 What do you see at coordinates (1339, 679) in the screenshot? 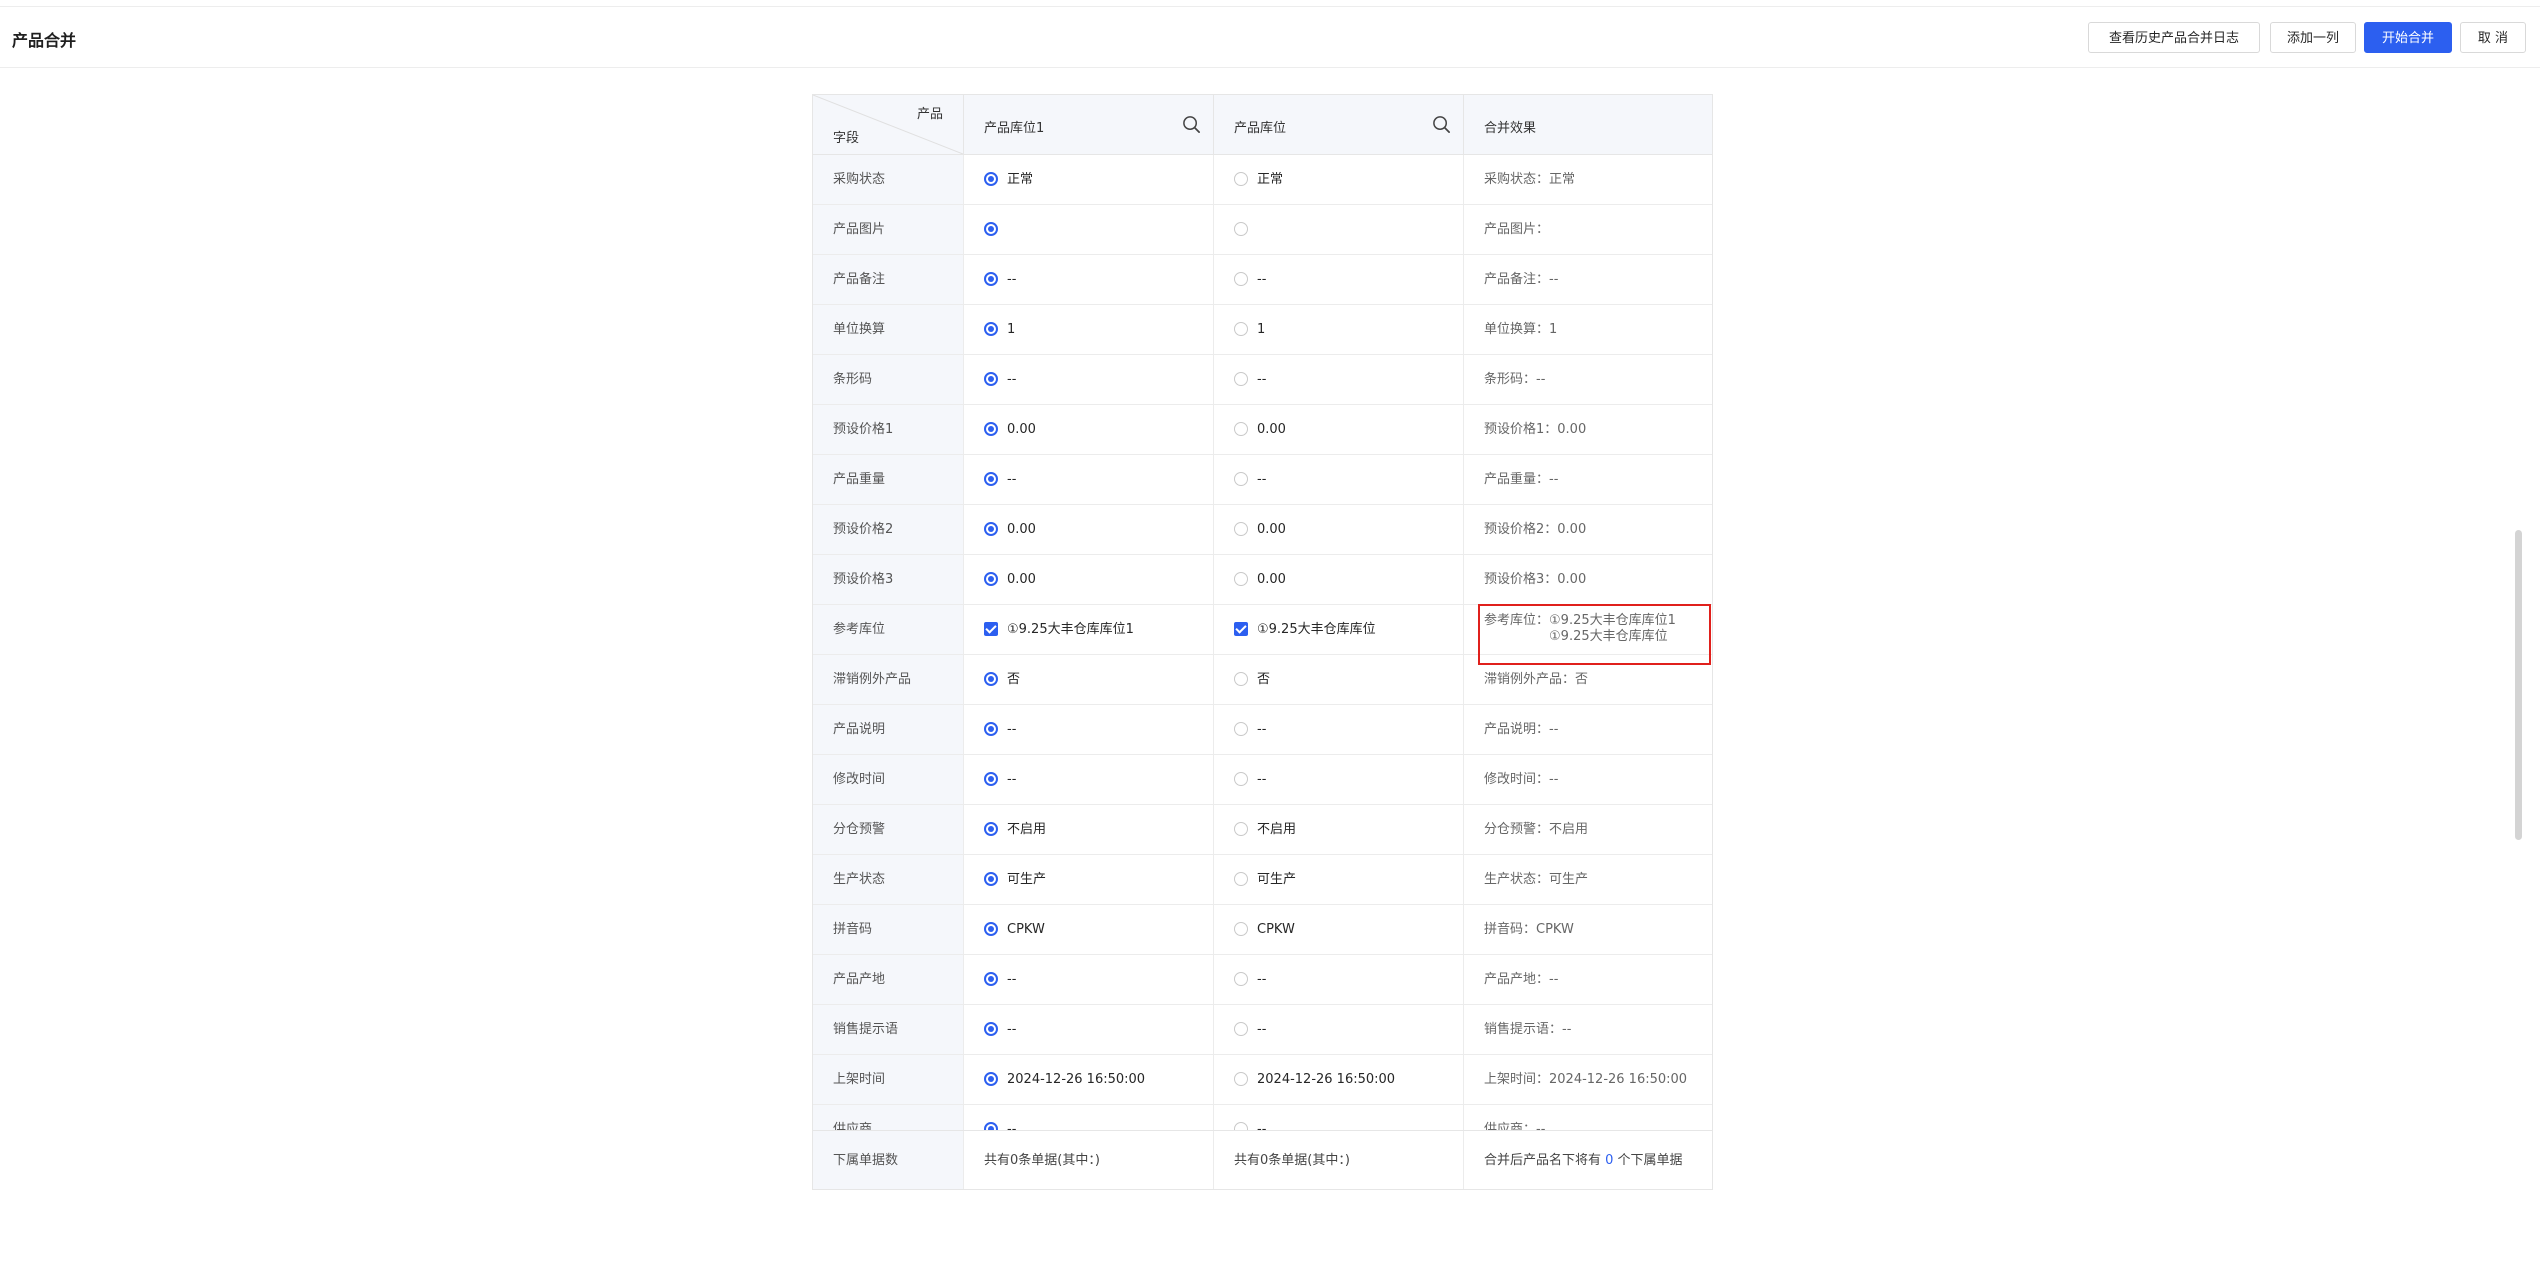
I see `product-2-option: 否` at bounding box center [1339, 679].